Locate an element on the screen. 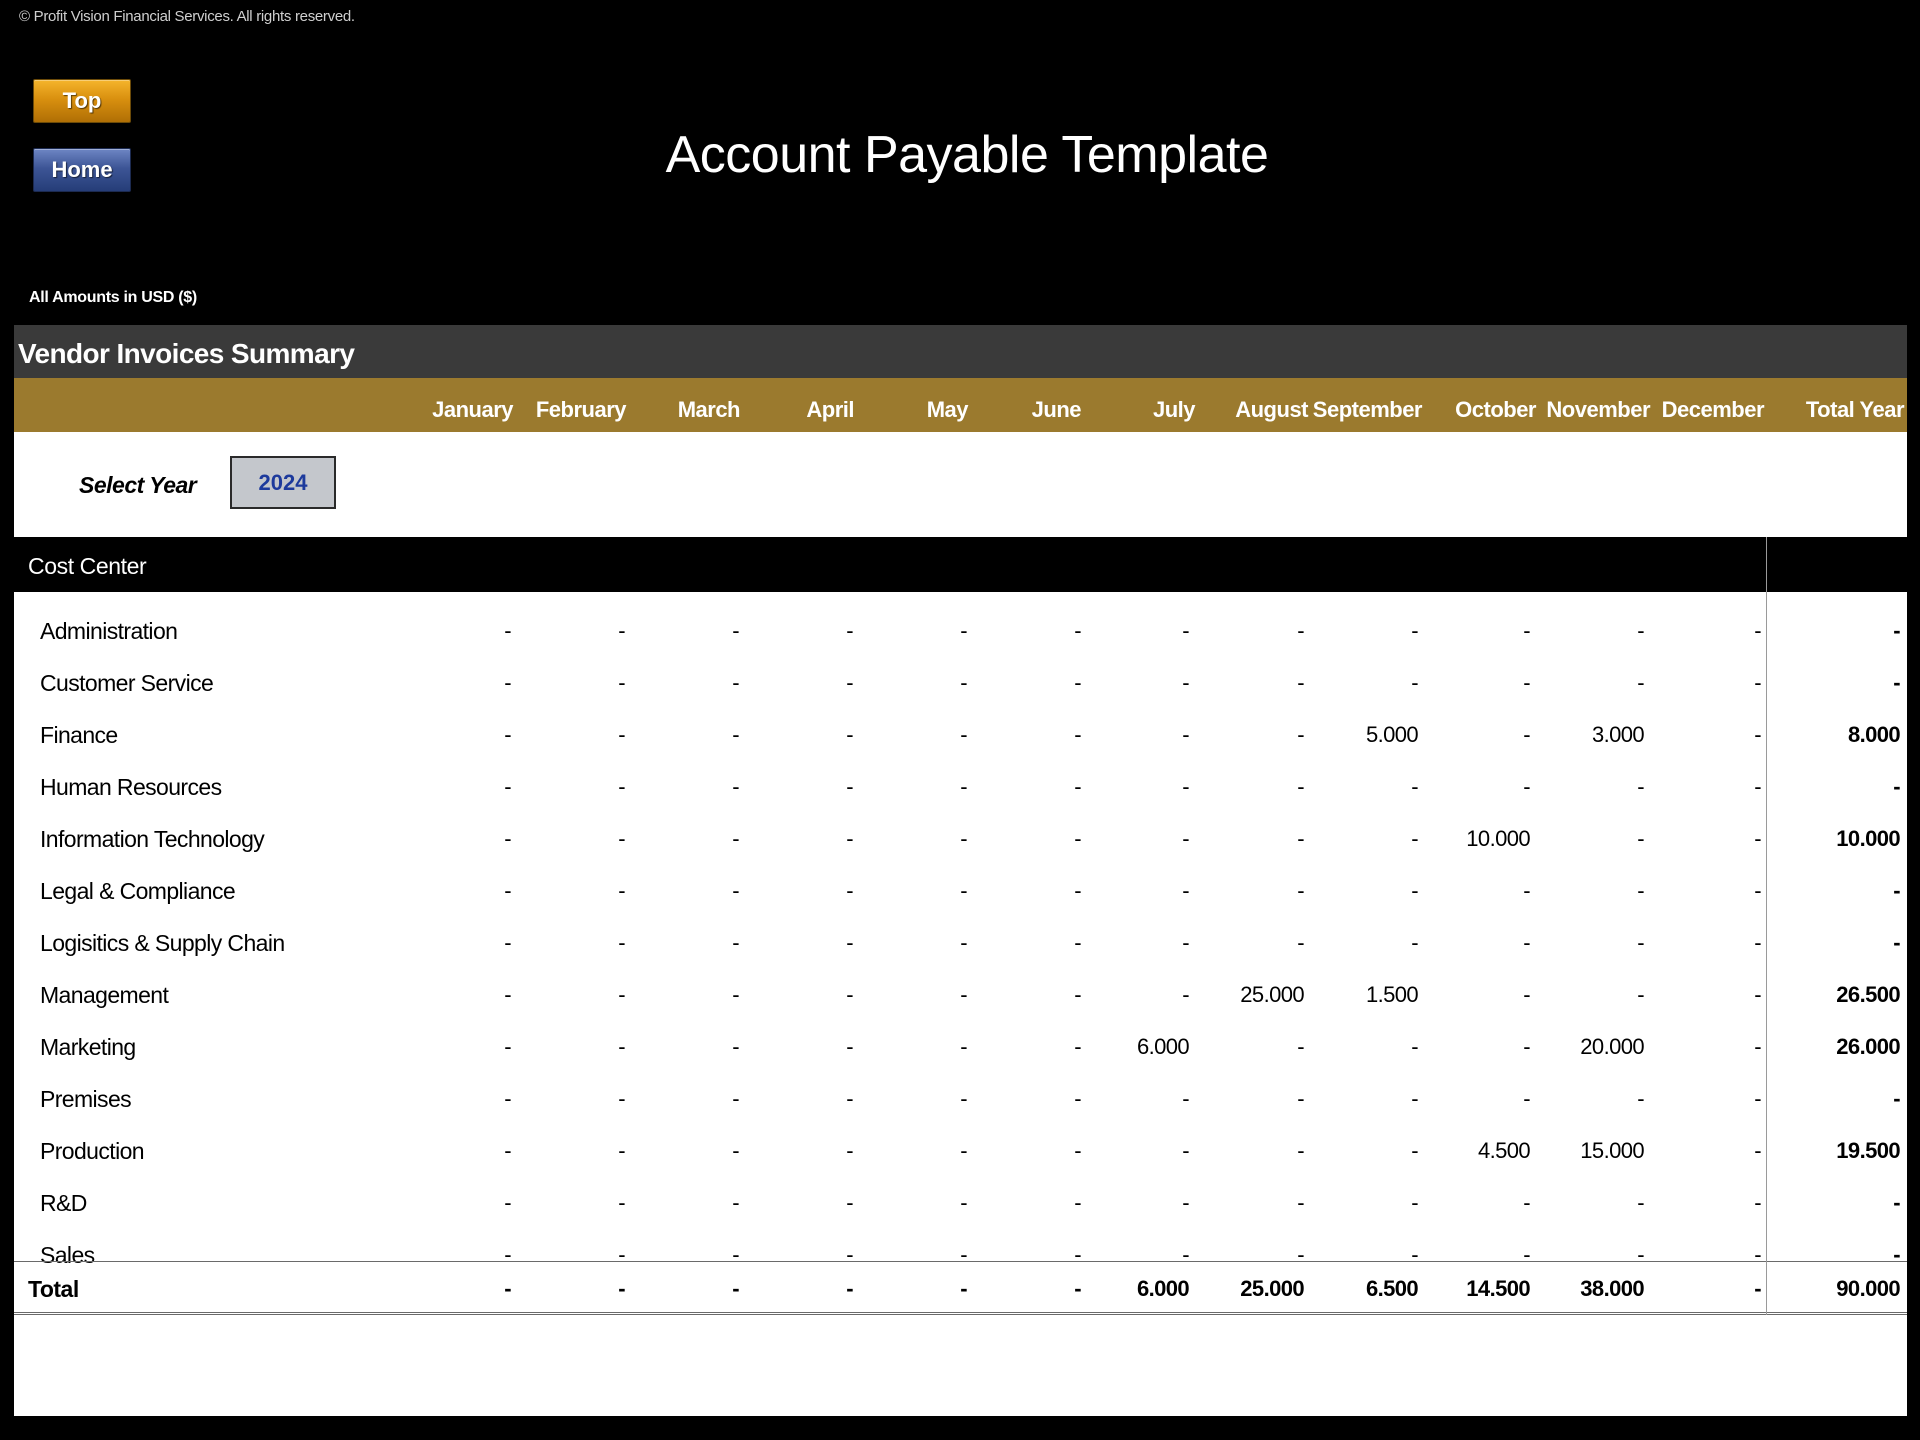  page-title: Account Payable Template is located at coordinates (967, 155).